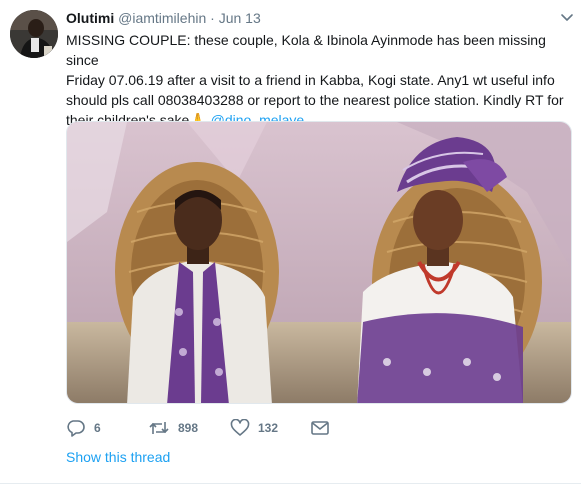 The image size is (581, 484). Describe the element at coordinates (240, 18) in the screenshot. I see `tweet-timestamp: Jun 13` at that location.